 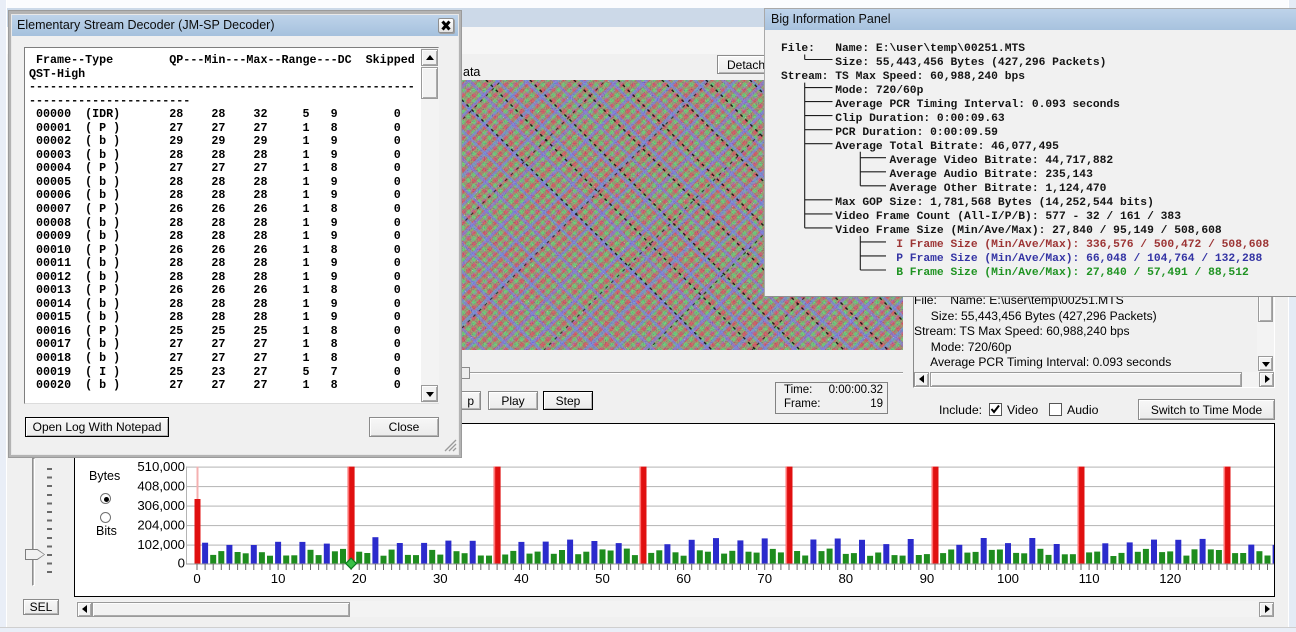 What do you see at coordinates (683, 578) in the screenshot?
I see `svg-text: 60` at bounding box center [683, 578].